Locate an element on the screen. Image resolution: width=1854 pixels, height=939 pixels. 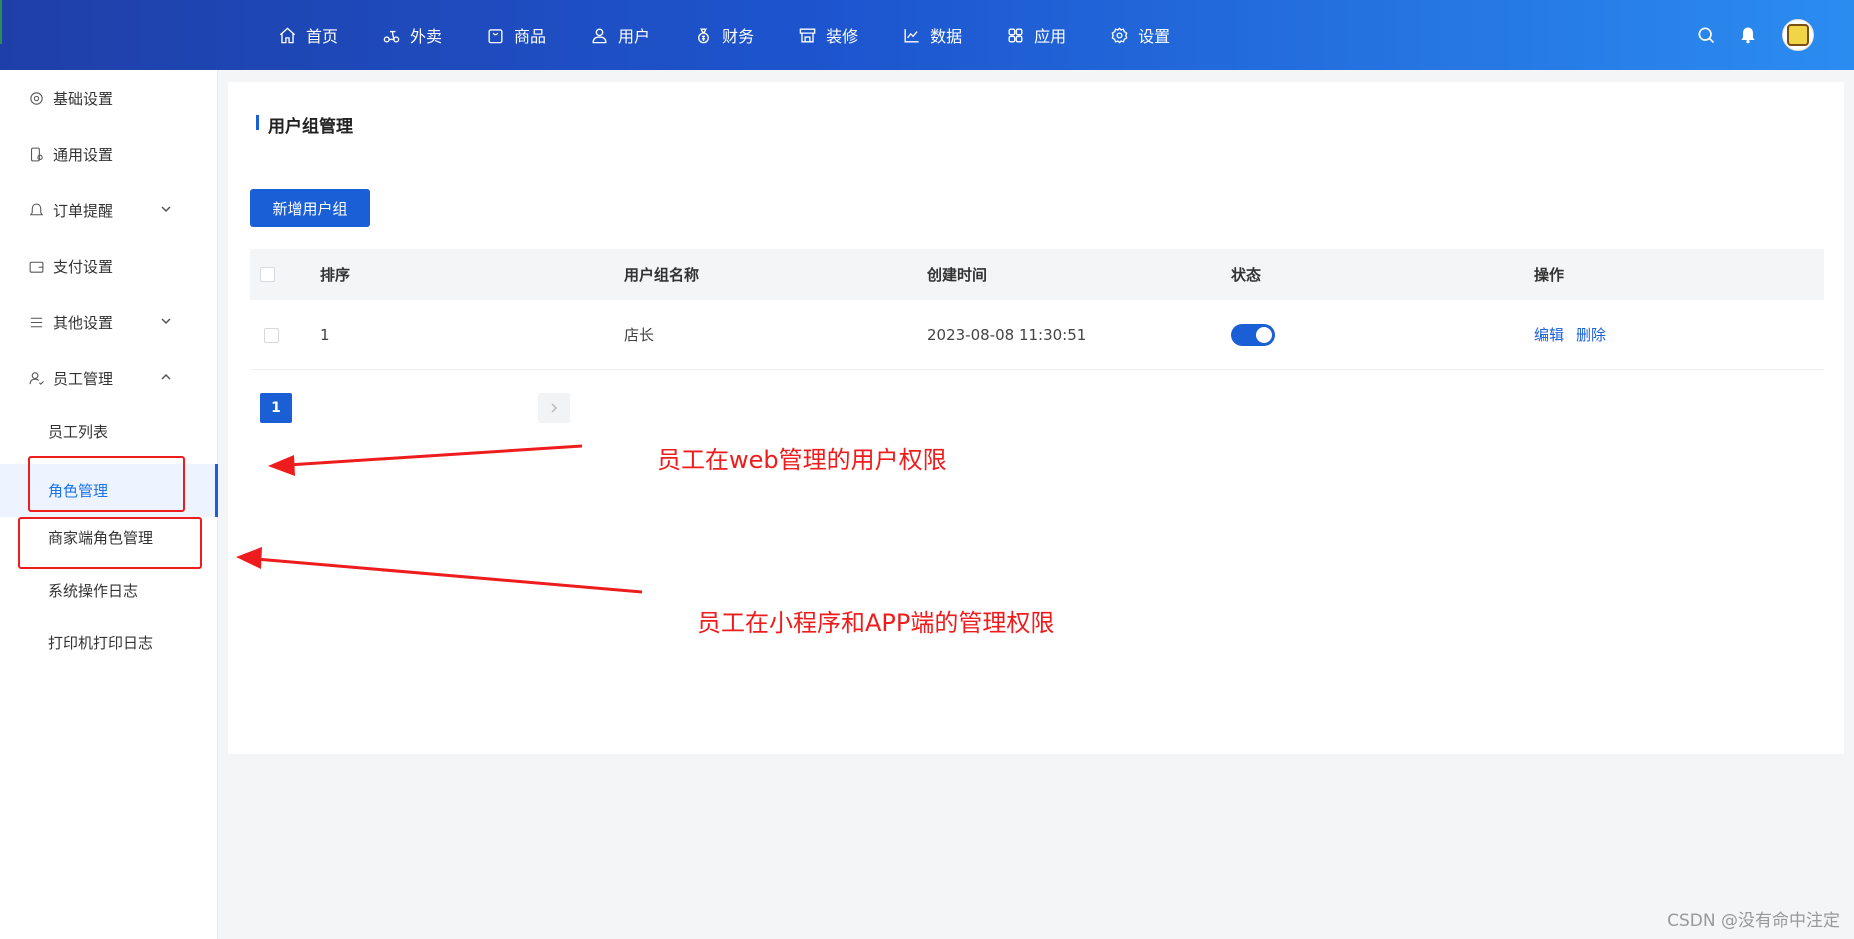
search-button is located at coordinates (1706, 35).